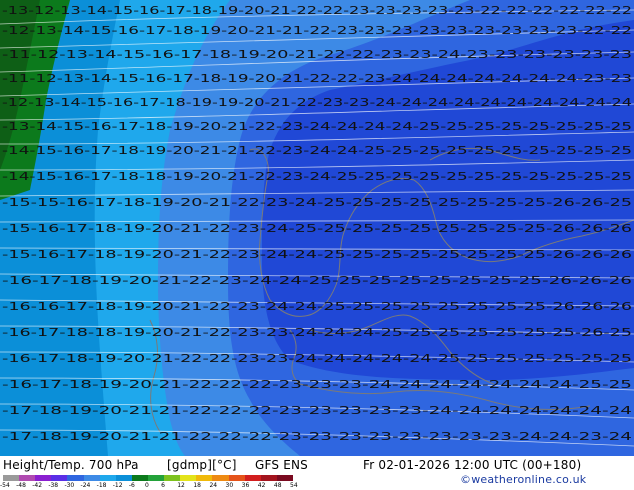  I want to click on color-scale-tick-label: -24, so click(85, 485).